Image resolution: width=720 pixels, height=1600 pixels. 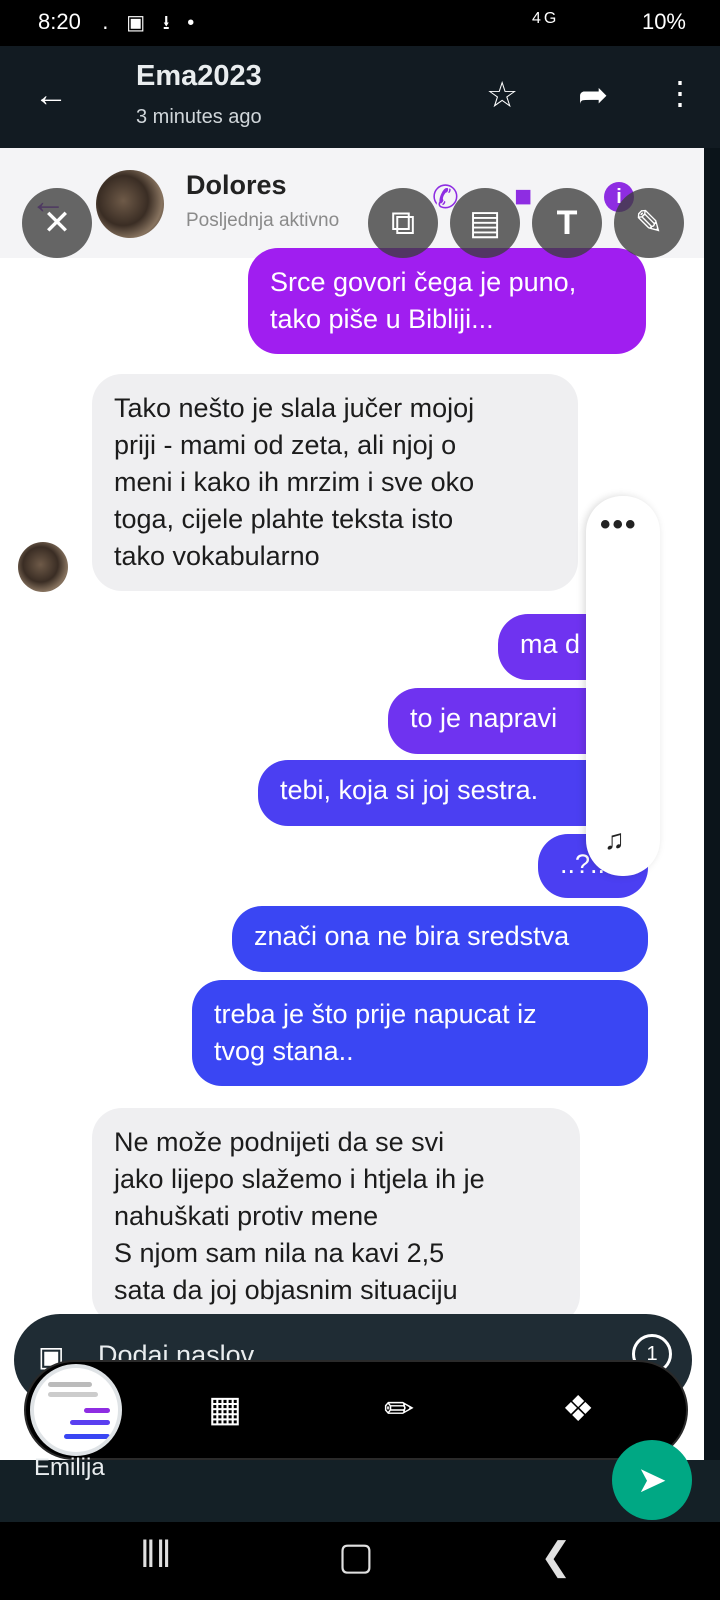 What do you see at coordinates (294, 408) in the screenshot?
I see `message-line: Tako nešto je slala jučer mojoj` at bounding box center [294, 408].